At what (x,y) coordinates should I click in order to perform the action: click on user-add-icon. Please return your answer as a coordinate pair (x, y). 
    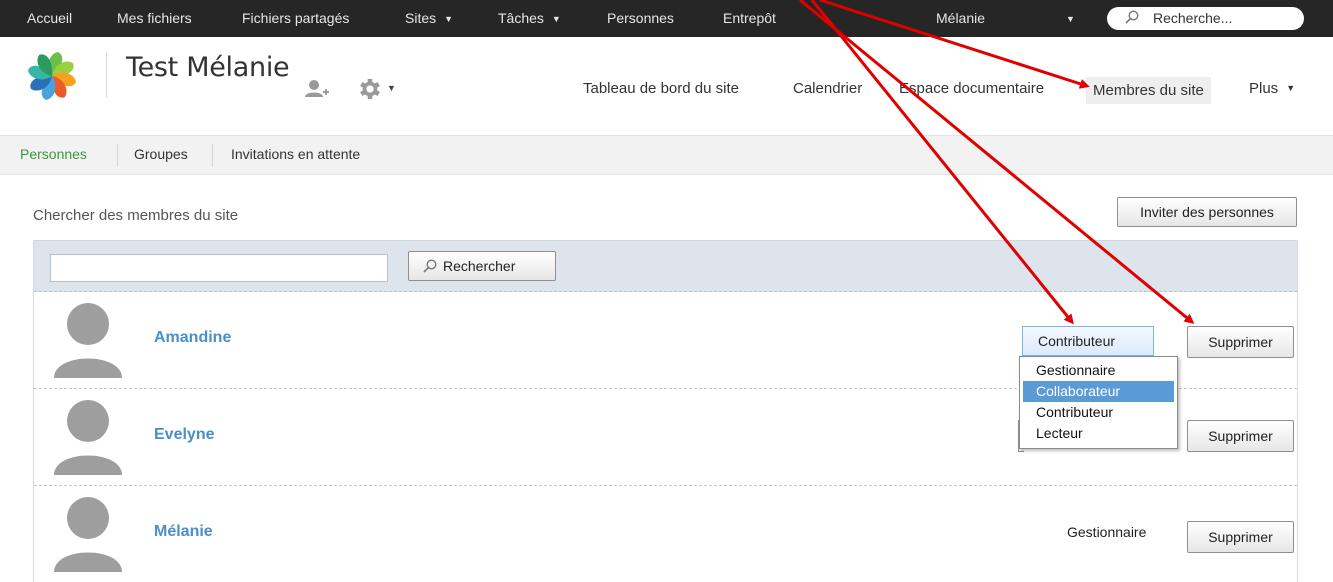
    Looking at the image, I should click on (317, 89).